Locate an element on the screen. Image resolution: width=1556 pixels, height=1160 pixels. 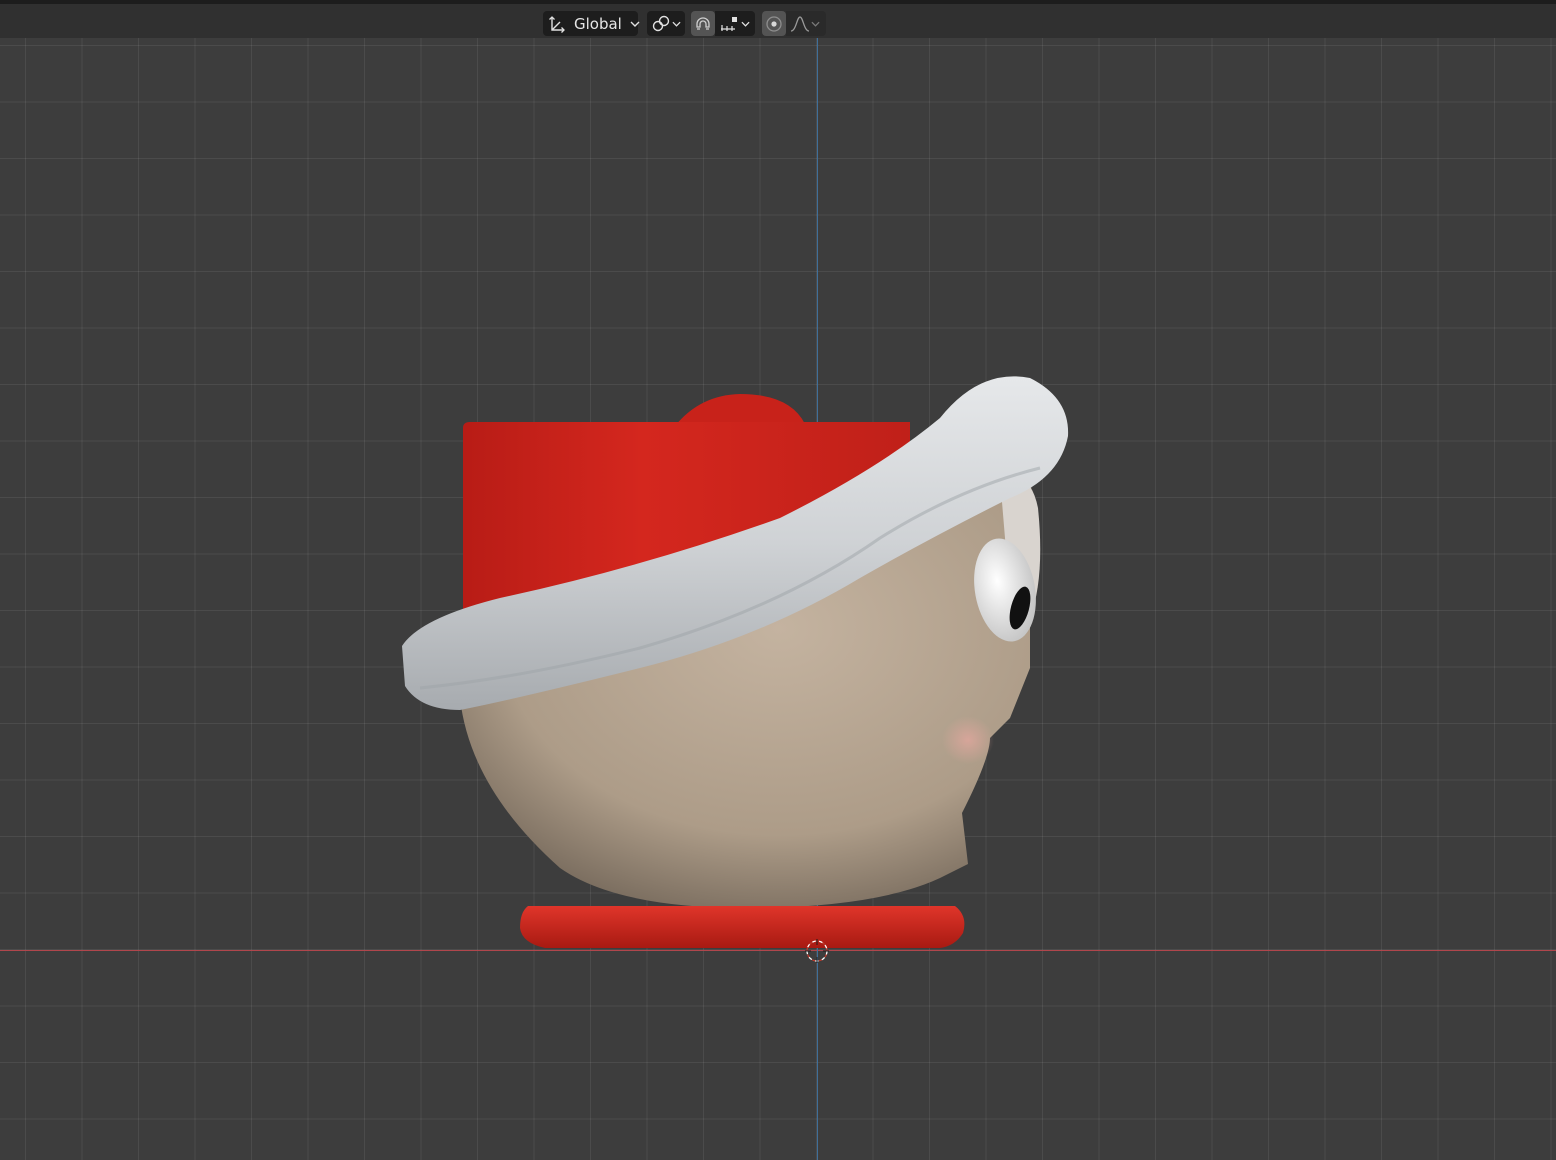
transform-orientation-label: Global is located at coordinates (598, 23).